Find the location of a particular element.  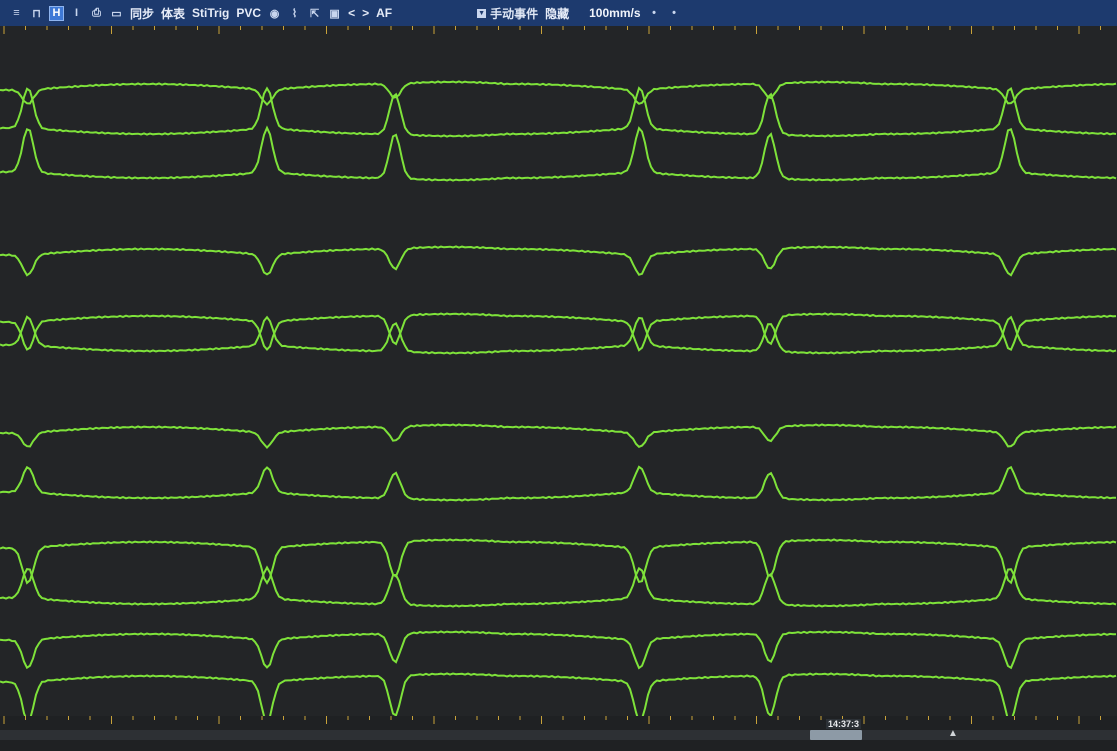

pvc-button: PVC is located at coordinates (248, 13).